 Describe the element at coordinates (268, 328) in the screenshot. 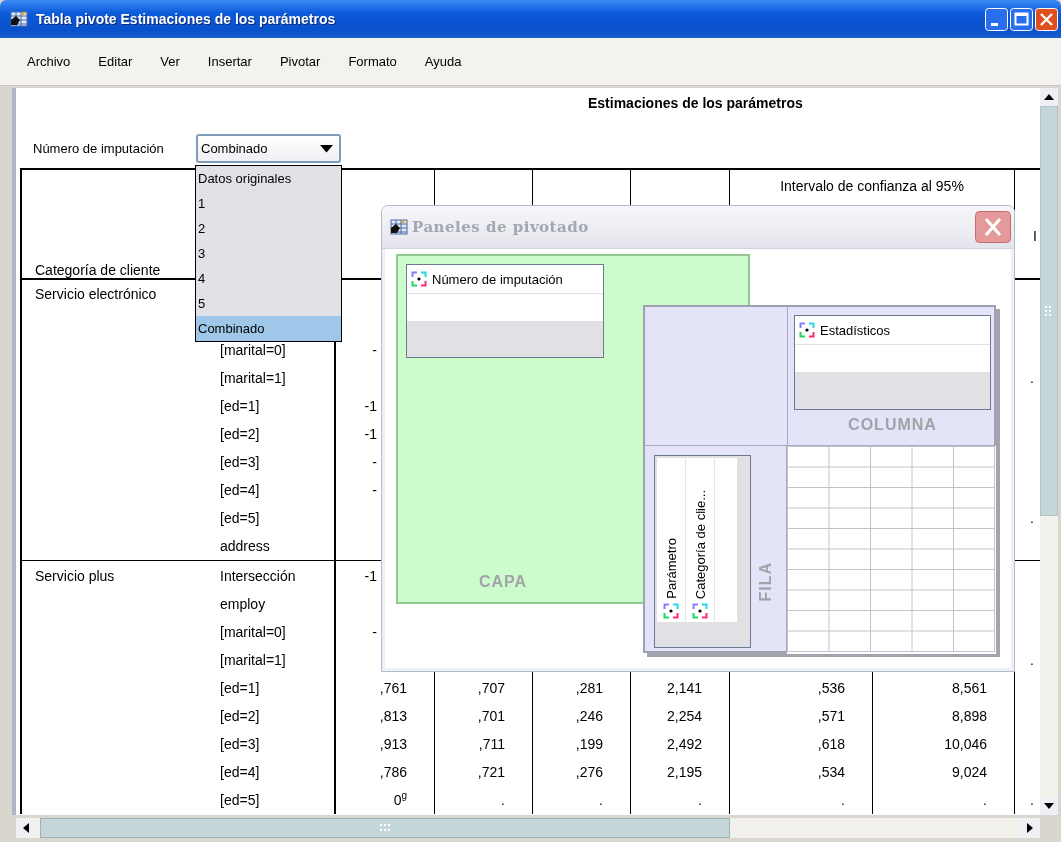

I see `dropdown-option: Combinado` at that location.